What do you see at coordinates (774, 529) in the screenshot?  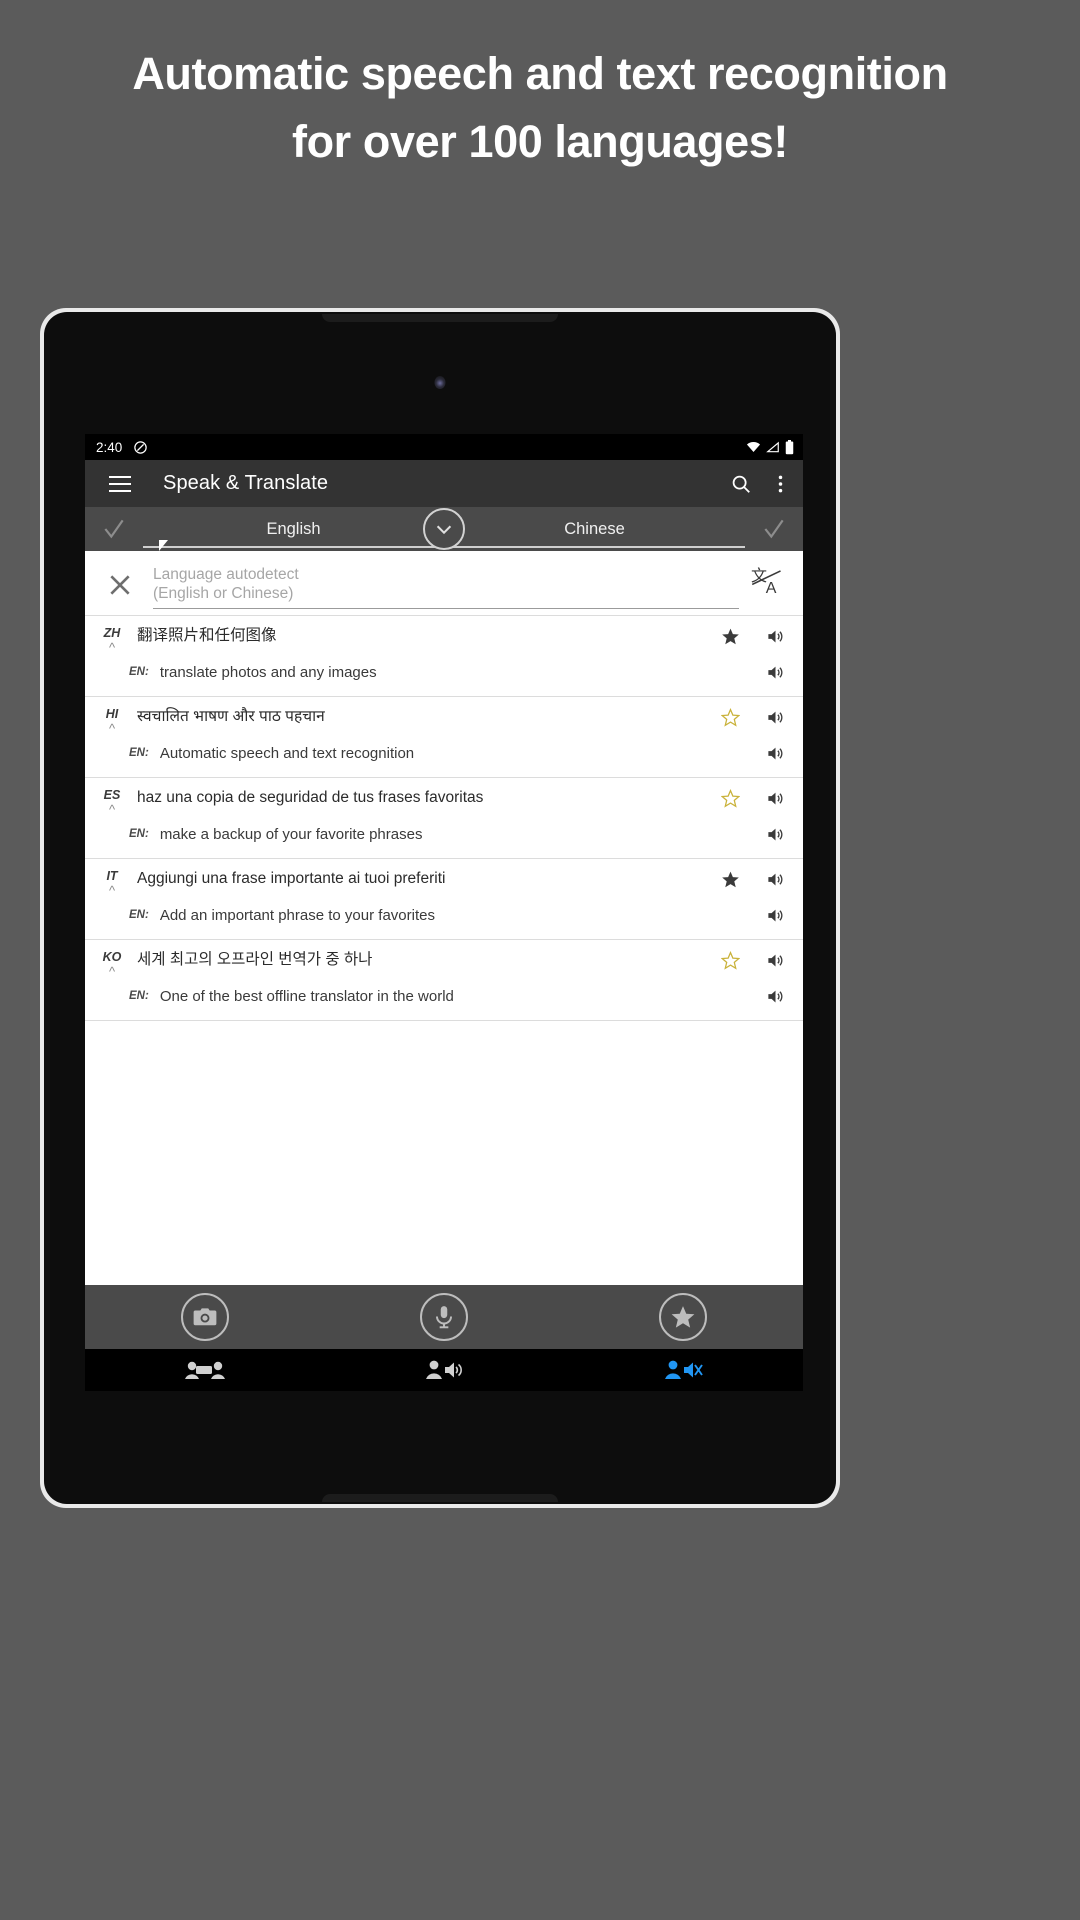 I see `target-language-check-icon` at bounding box center [774, 529].